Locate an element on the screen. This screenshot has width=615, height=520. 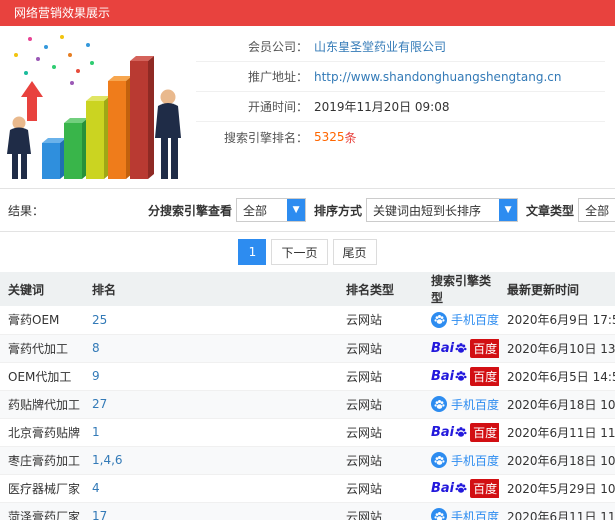
table-row: 膏药代加工 8 云网站 Bai 百度 2020年6月10日 13:40 is located at coordinates (307, 348).